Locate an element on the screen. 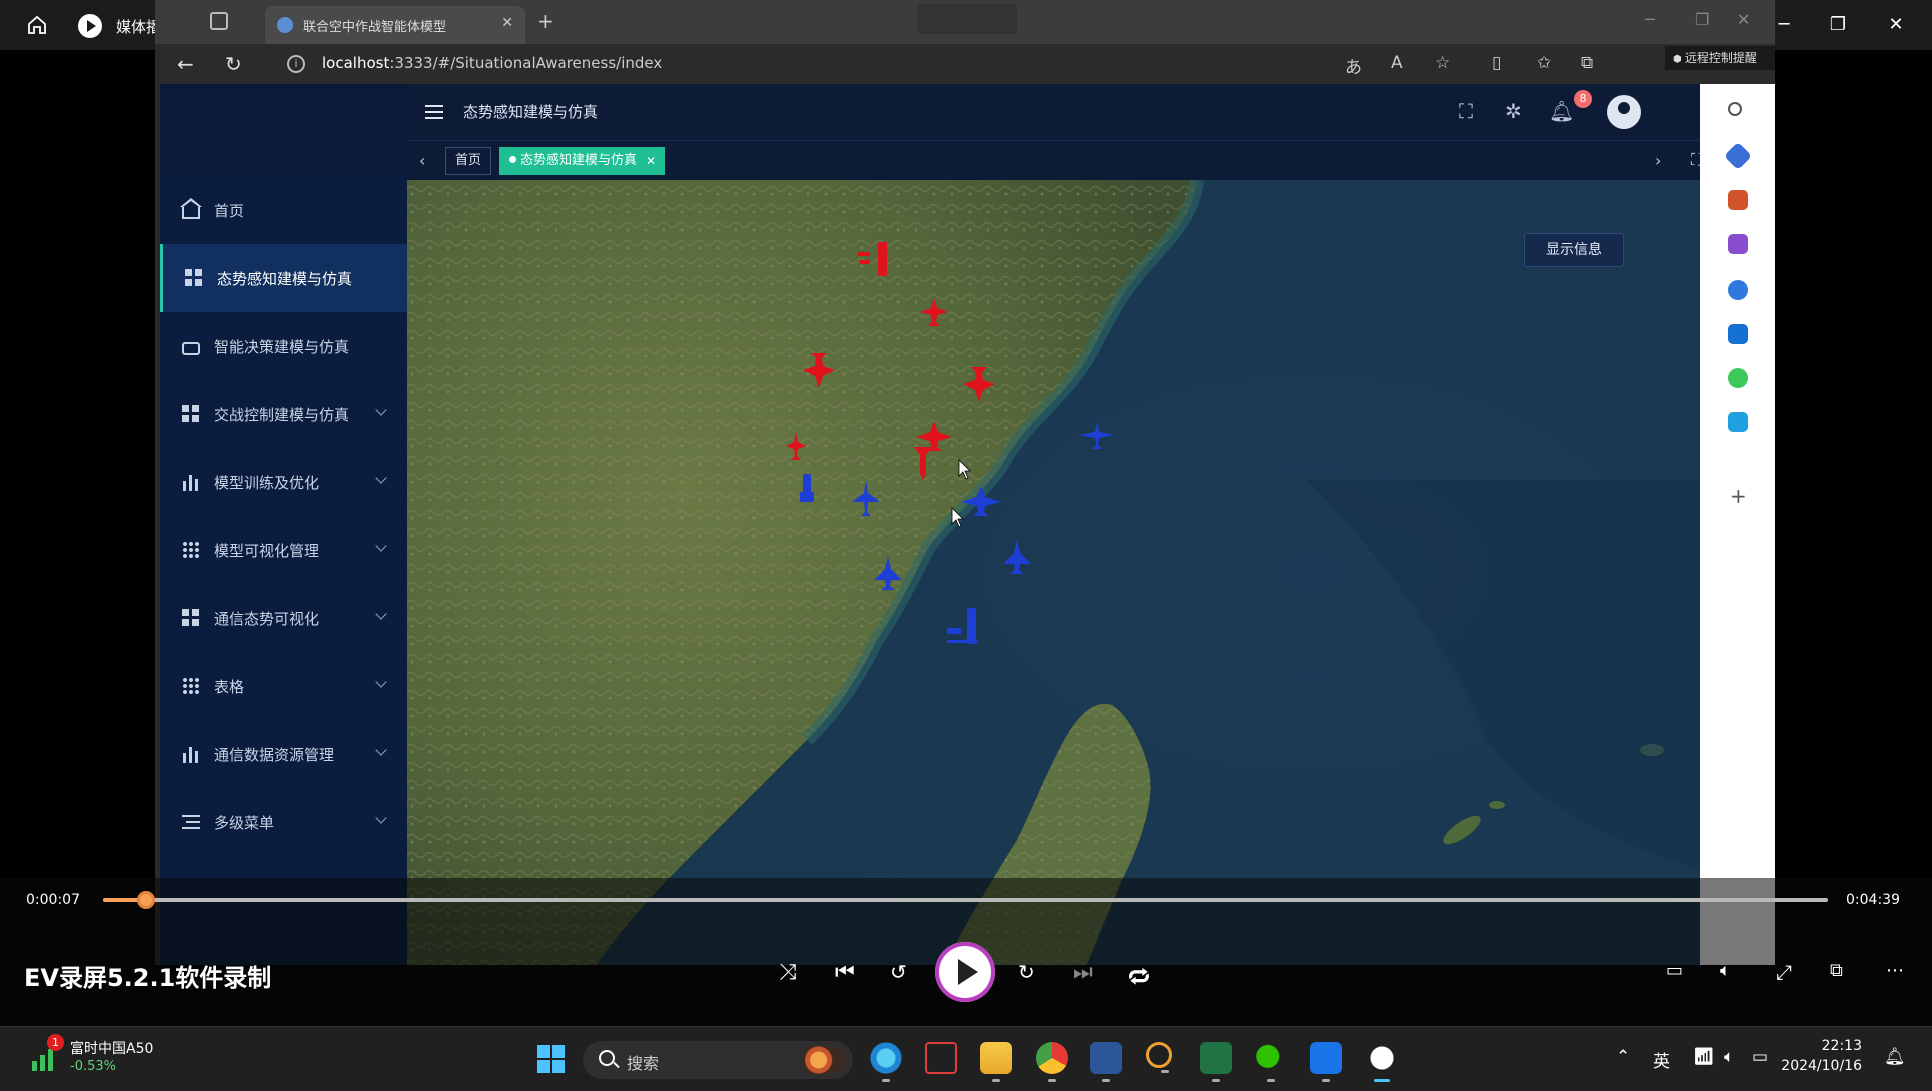 The image size is (1932, 1091). red-app-icon is located at coordinates (941, 1058).